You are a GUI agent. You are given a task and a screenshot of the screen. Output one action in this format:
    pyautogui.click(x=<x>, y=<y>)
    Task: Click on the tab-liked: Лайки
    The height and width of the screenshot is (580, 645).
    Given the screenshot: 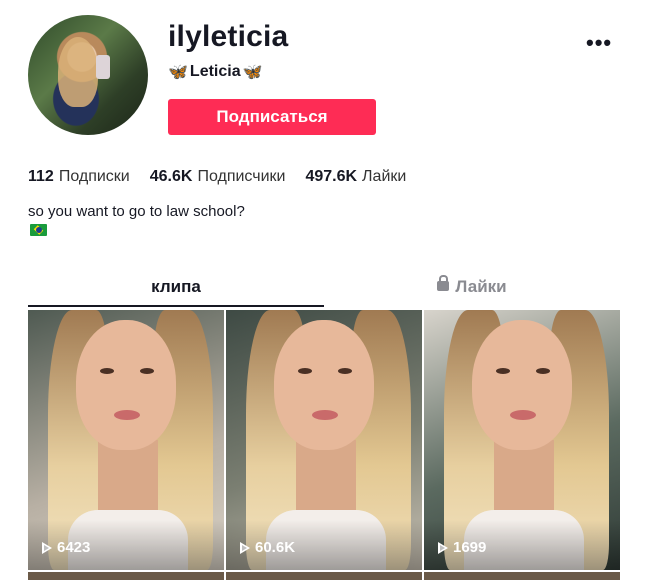 What is the action you would take?
    pyautogui.click(x=472, y=289)
    